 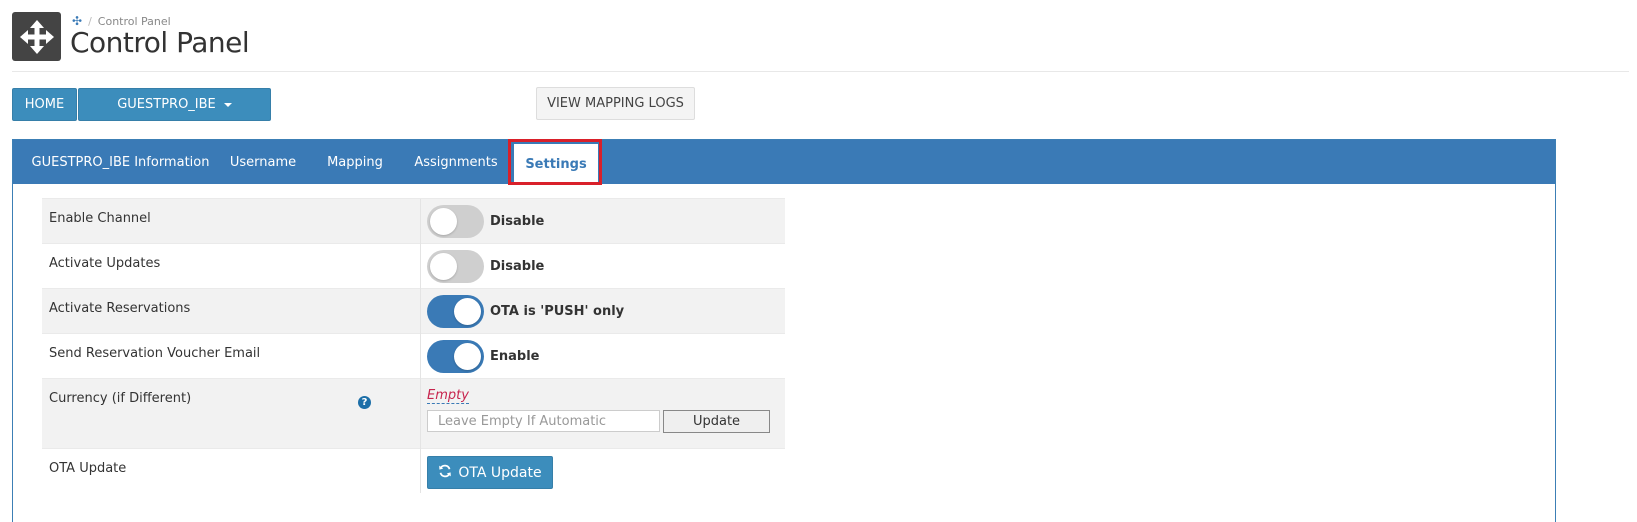 What do you see at coordinates (44, 104) in the screenshot?
I see `home-button: HOME` at bounding box center [44, 104].